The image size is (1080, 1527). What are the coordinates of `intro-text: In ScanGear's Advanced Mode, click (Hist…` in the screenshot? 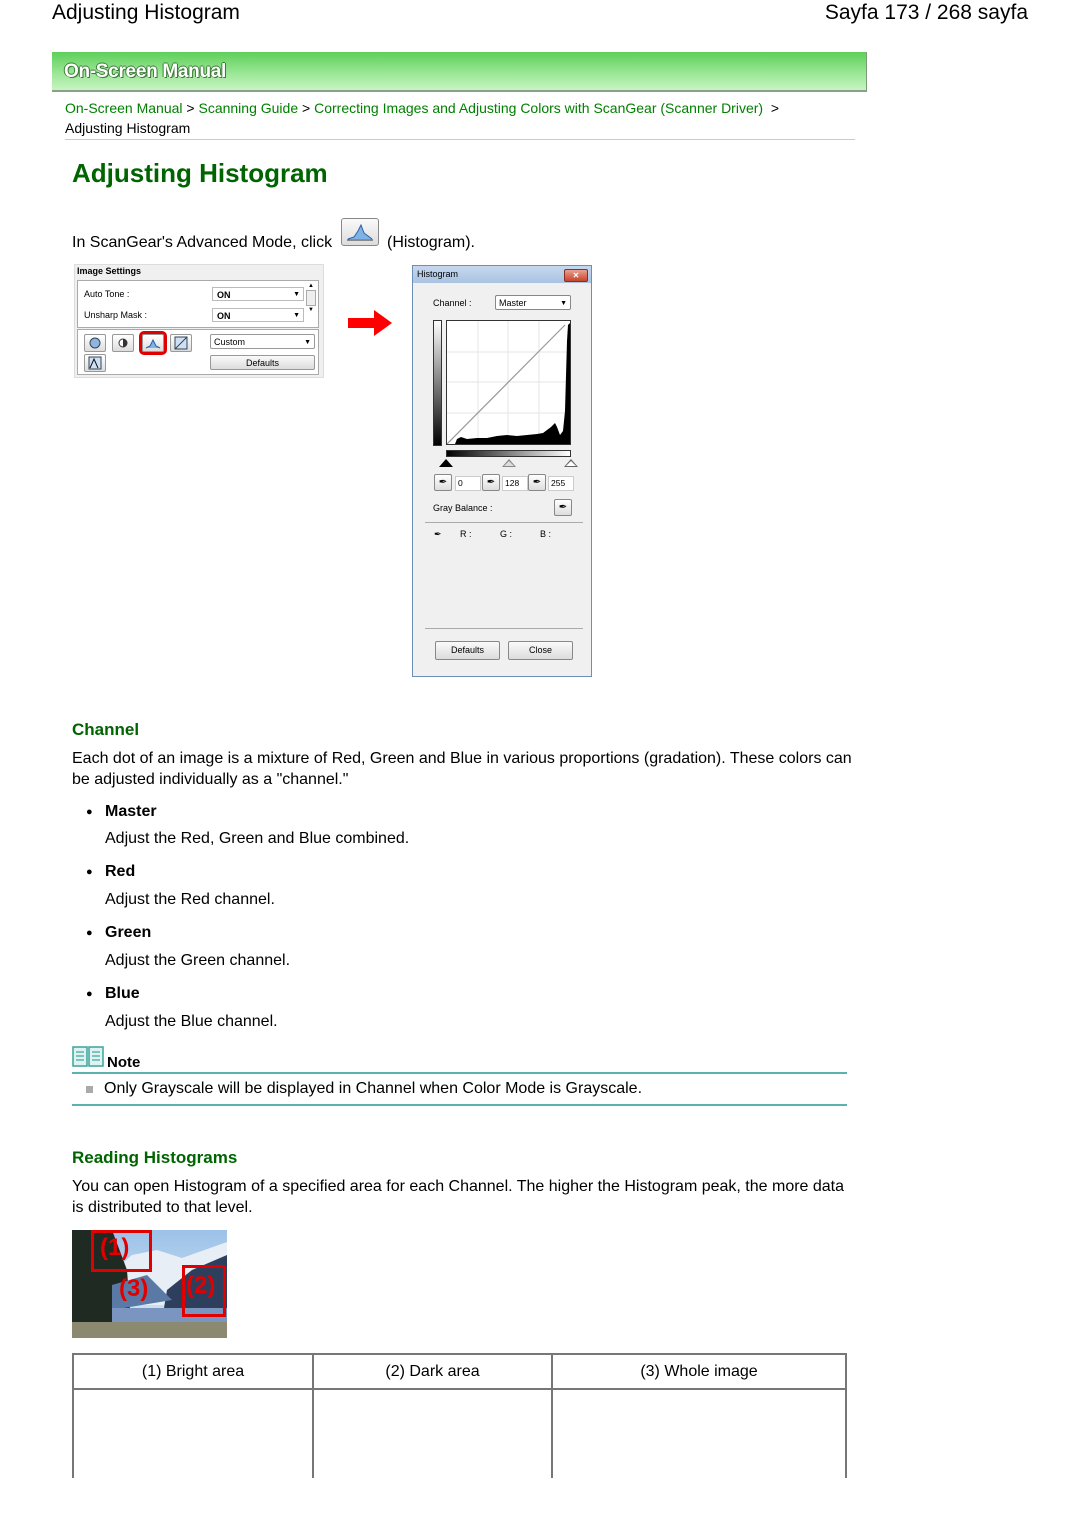 It's located at (273, 235).